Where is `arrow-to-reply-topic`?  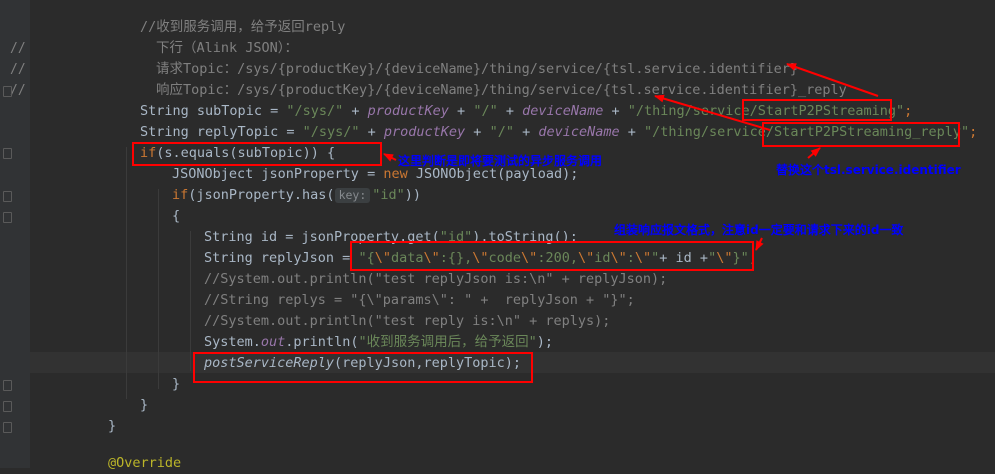
arrow-to-reply-topic is located at coordinates (712, 112).